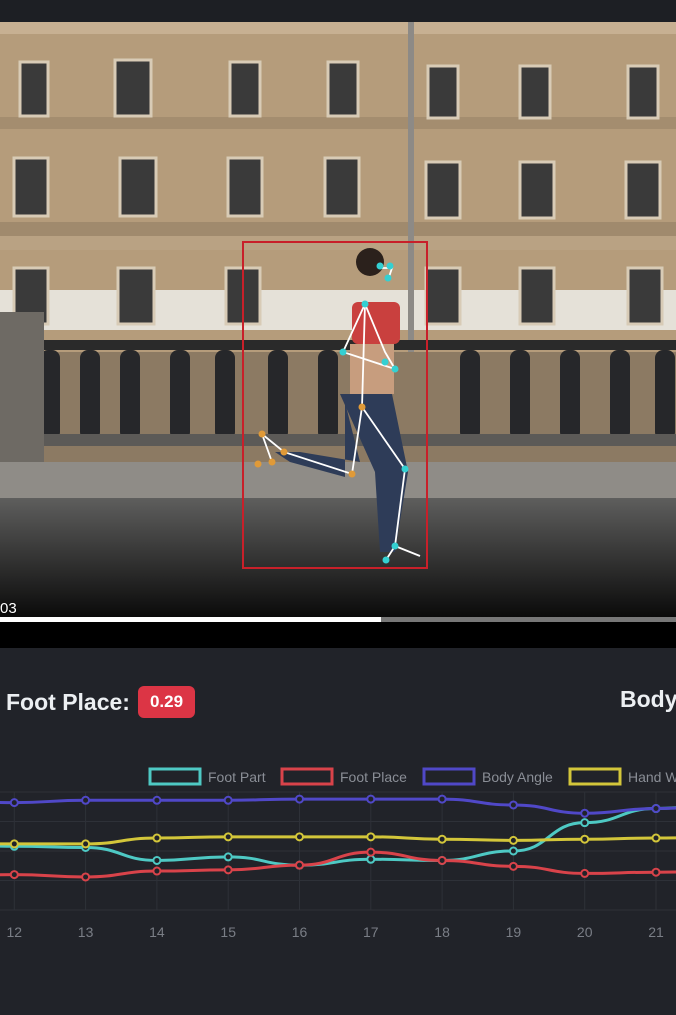 This screenshot has height=1015, width=676. What do you see at coordinates (237, 777) in the screenshot?
I see `legend-label: Foot Part` at bounding box center [237, 777].